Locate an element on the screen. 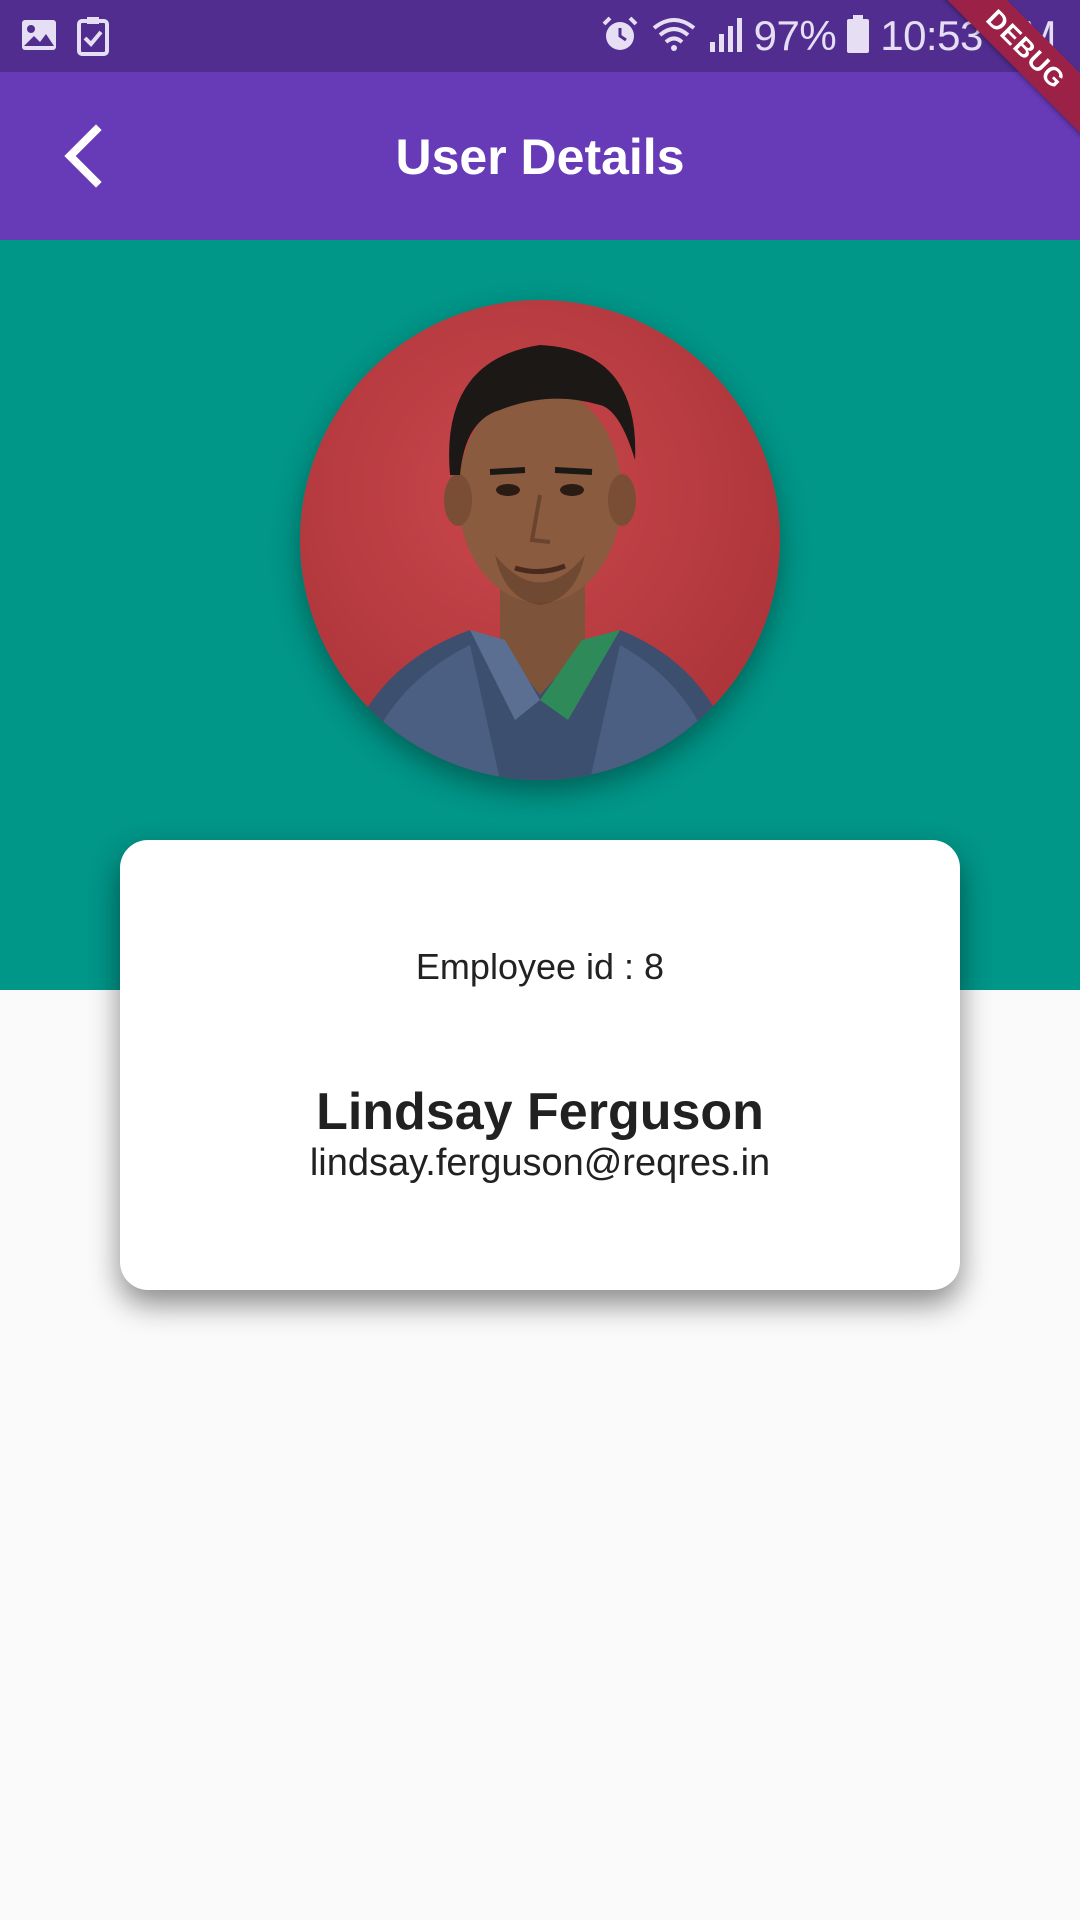  avatar is located at coordinates (540, 540).